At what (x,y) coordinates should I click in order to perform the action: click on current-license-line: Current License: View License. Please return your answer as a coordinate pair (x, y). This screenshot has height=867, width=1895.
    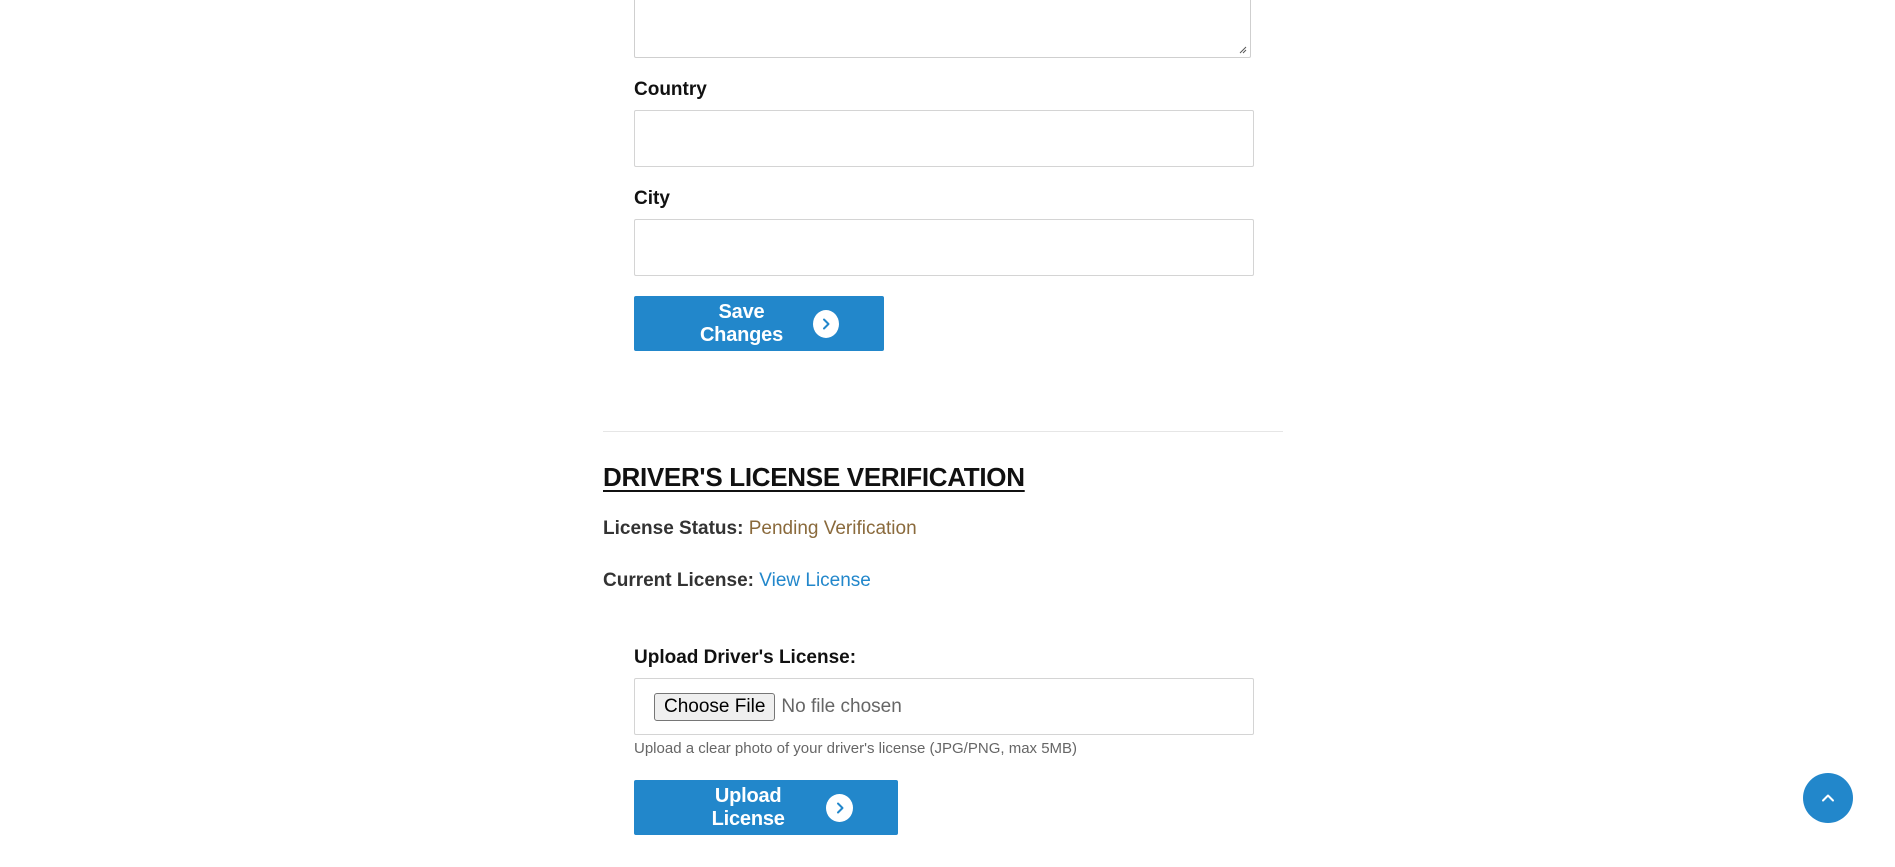
    Looking at the image, I should click on (737, 581).